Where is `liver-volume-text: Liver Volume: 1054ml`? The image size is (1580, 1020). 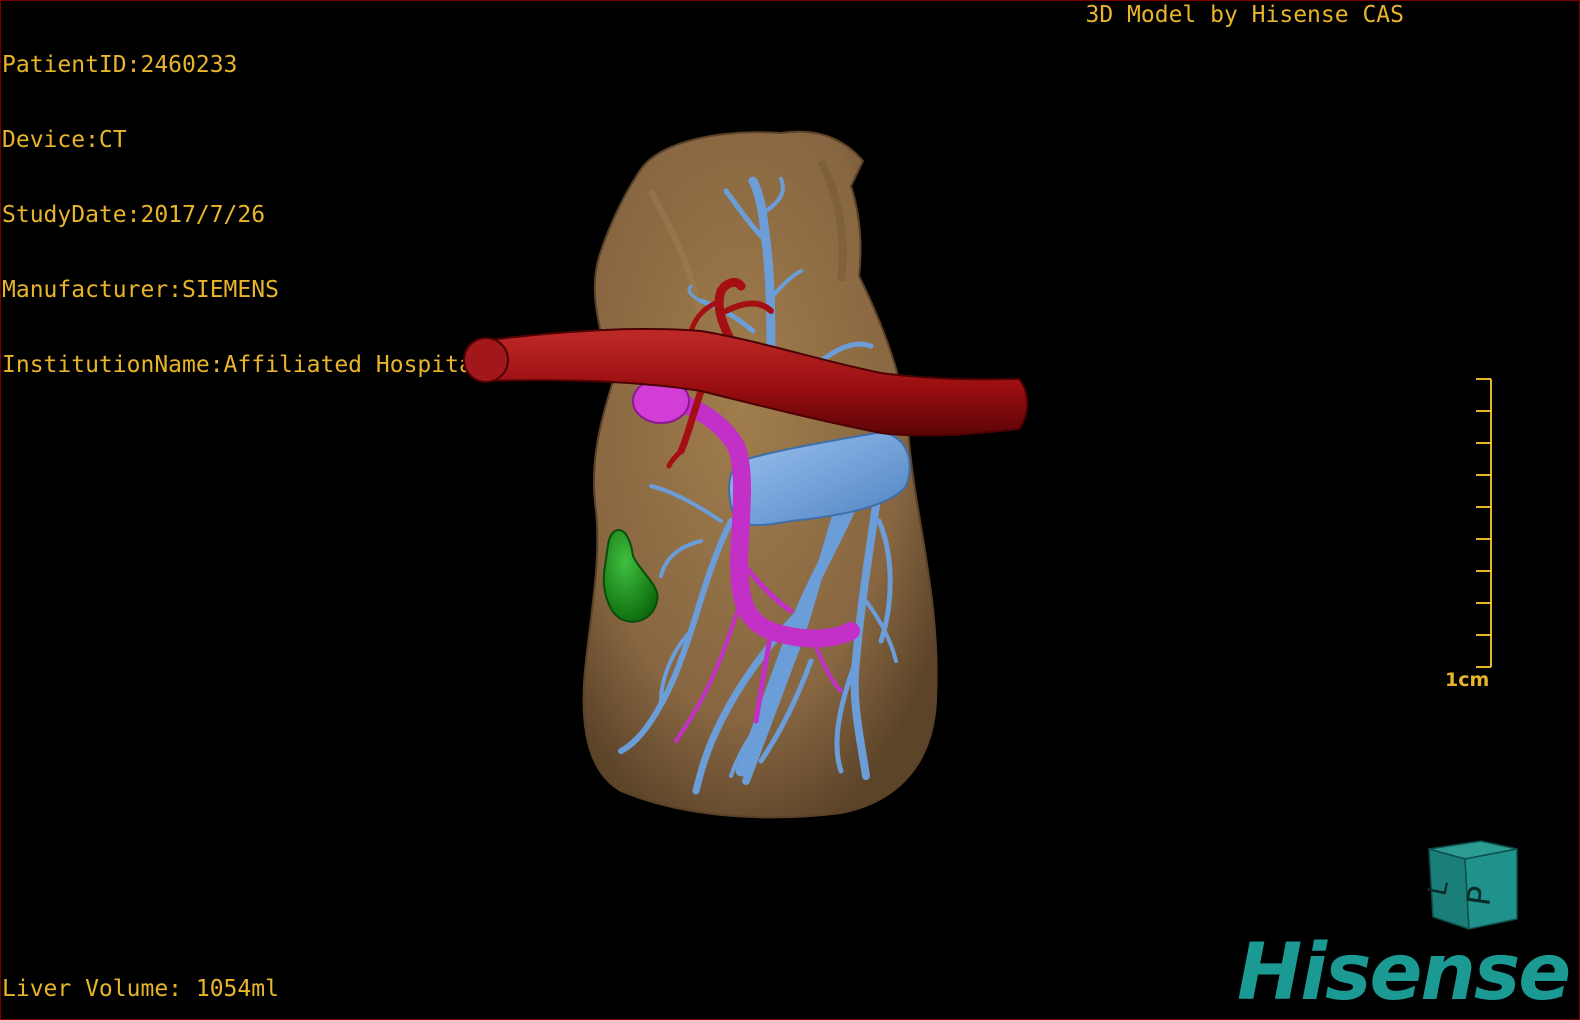 liver-volume-text: Liver Volume: 1054ml is located at coordinates (140, 989).